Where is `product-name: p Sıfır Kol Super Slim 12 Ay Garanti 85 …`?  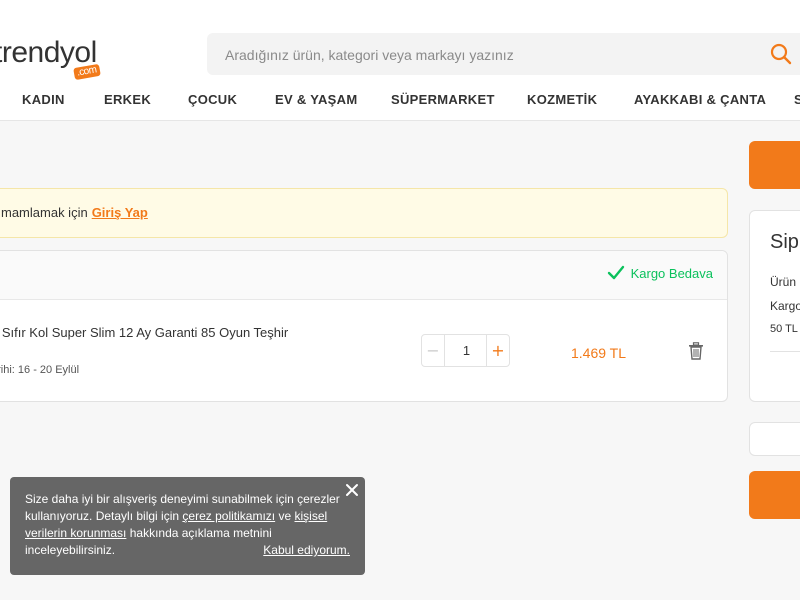
product-name: p Sıfır Kol Super Slim 12 Ay Garanti 85 … is located at coordinates (144, 332).